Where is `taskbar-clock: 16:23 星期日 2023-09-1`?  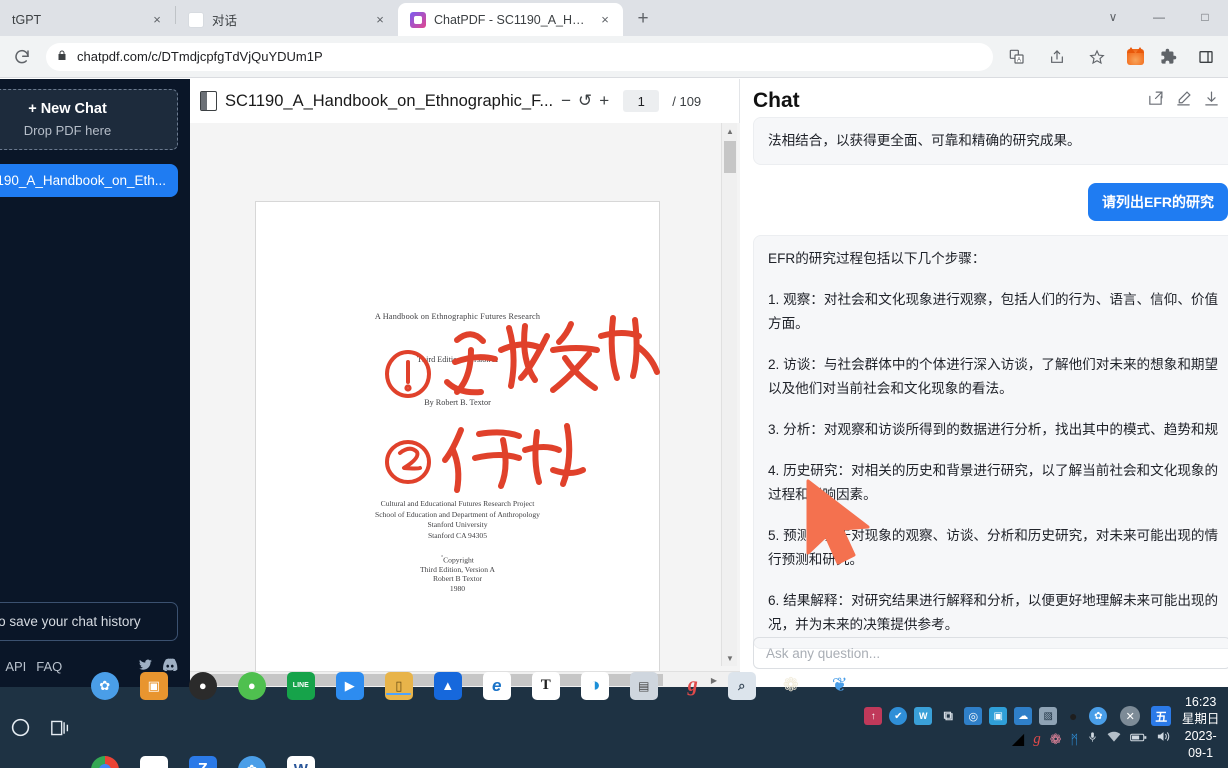 taskbar-clock: 16:23 星期日 2023-09-1 is located at coordinates (1202, 728).